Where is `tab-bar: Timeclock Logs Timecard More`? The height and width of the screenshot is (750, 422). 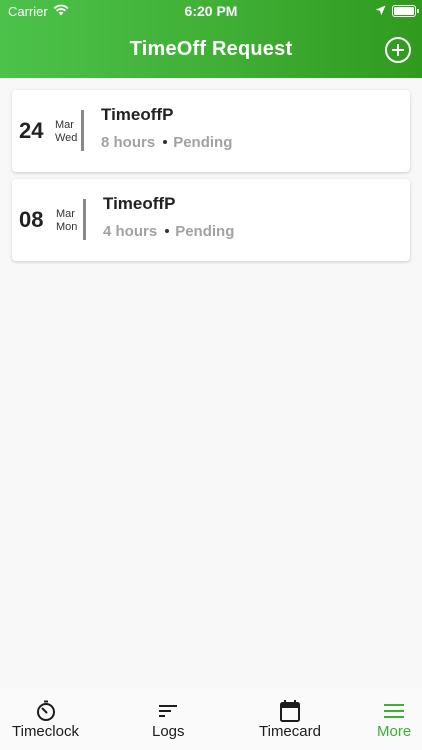
tab-bar: Timeclock Logs Timecard More is located at coordinates (211, 719).